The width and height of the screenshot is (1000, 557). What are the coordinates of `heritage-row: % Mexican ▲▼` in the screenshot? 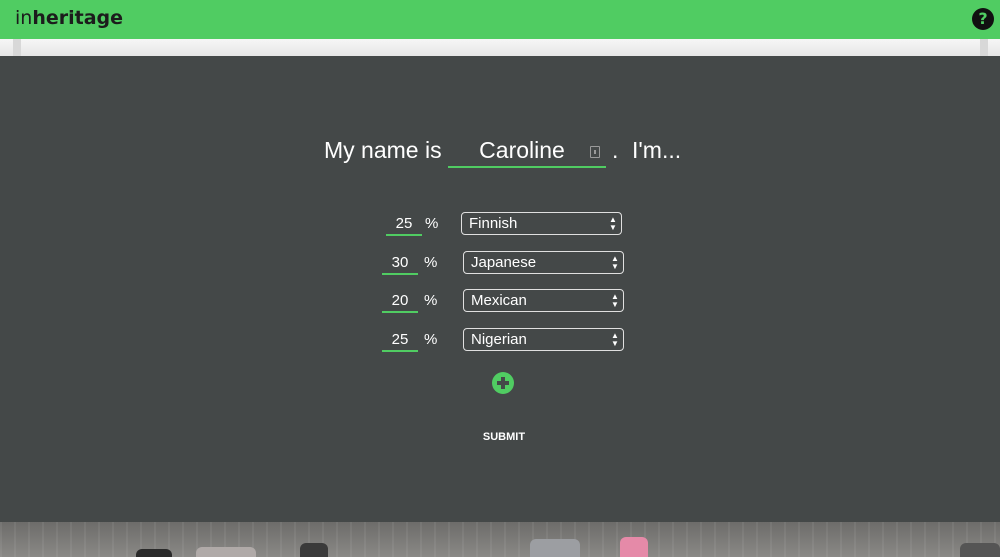 It's located at (502, 302).